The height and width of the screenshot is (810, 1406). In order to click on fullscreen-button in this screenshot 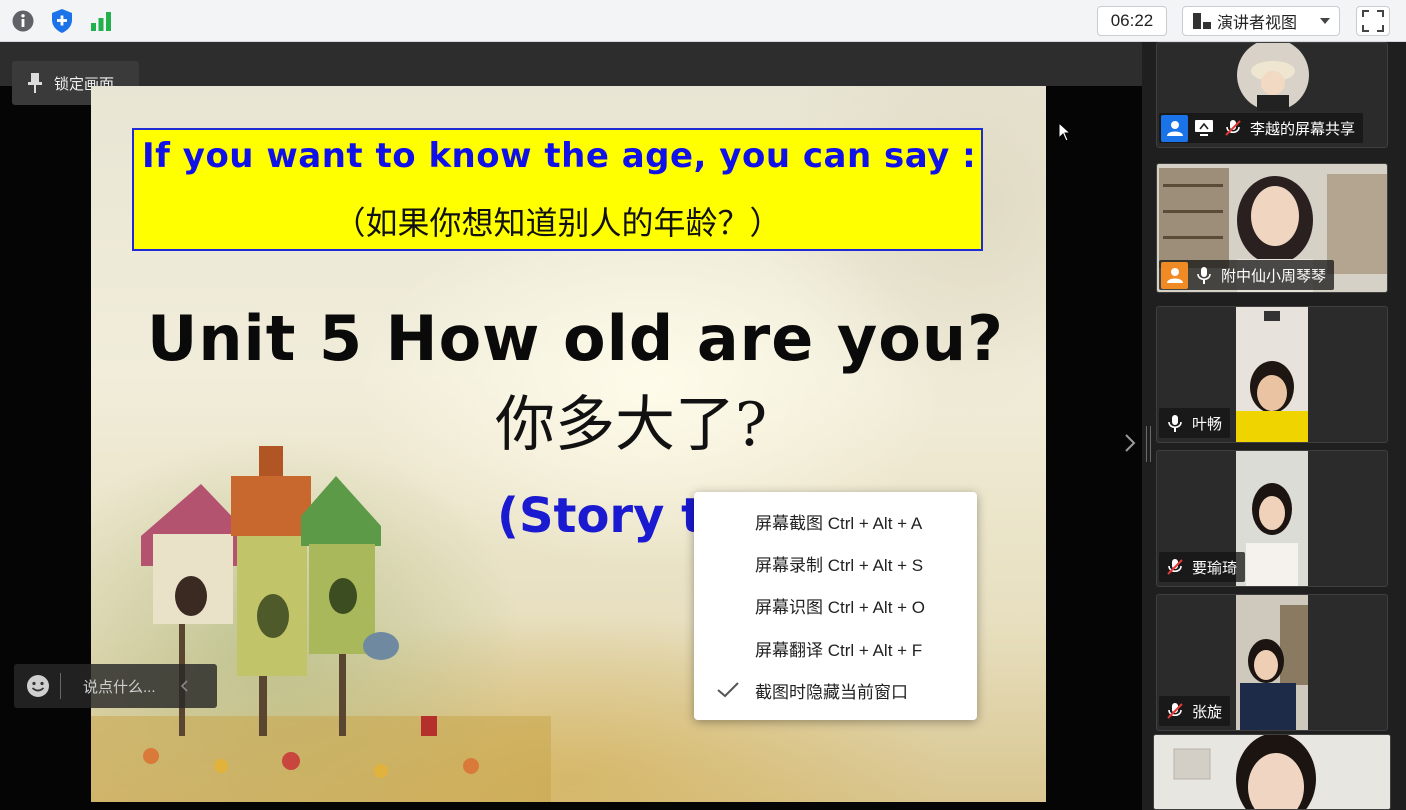, I will do `click(1373, 21)`.